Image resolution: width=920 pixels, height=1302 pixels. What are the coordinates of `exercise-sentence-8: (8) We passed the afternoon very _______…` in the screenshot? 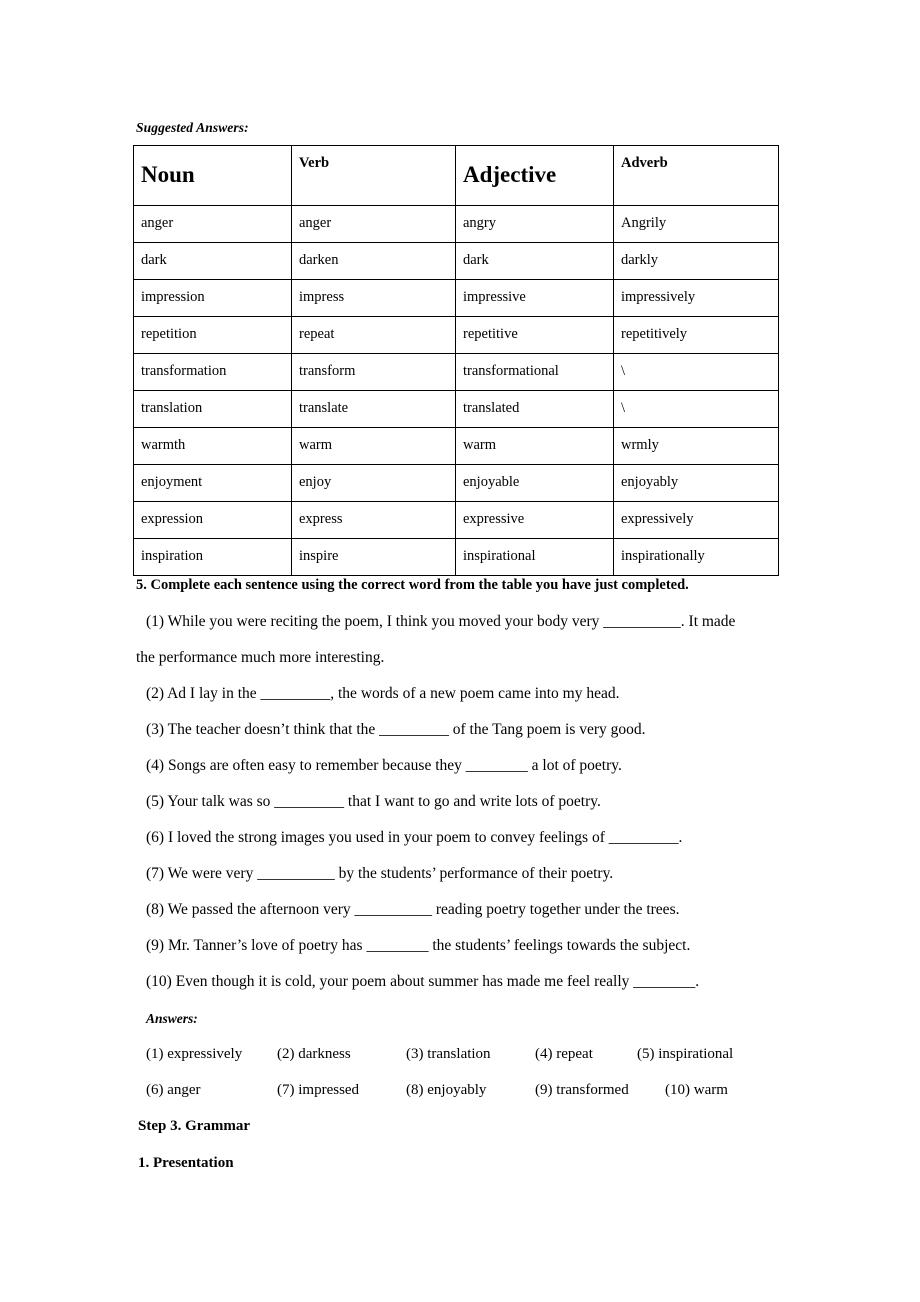 It's located at (413, 909).